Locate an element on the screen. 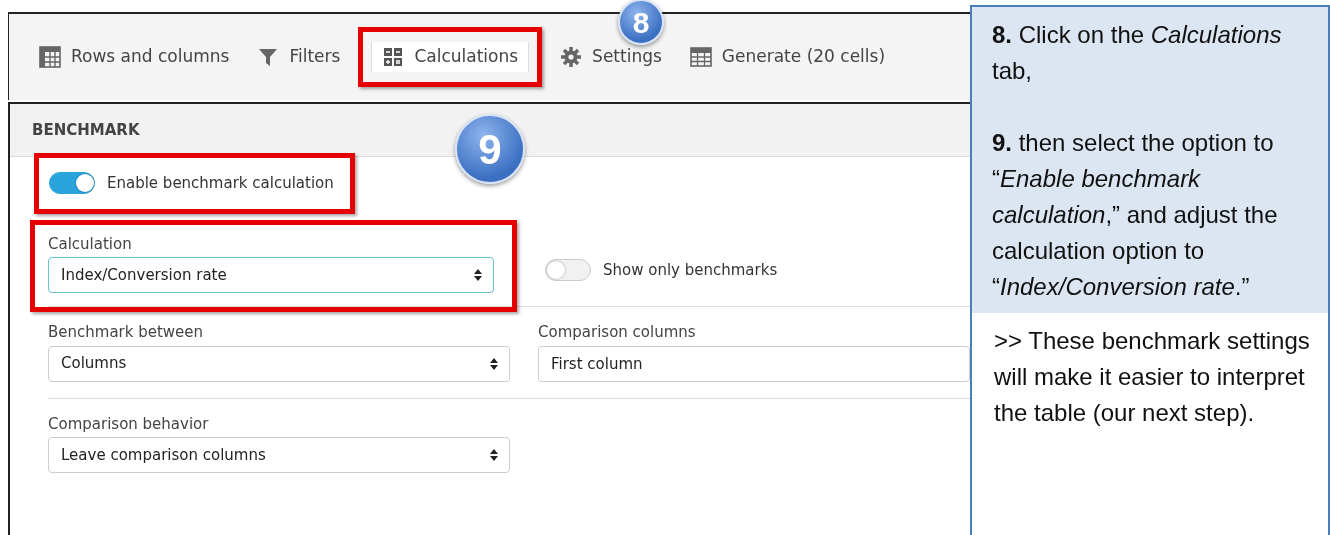 The image size is (1330, 535). tab: Generate (20 cells) is located at coordinates (787, 57).